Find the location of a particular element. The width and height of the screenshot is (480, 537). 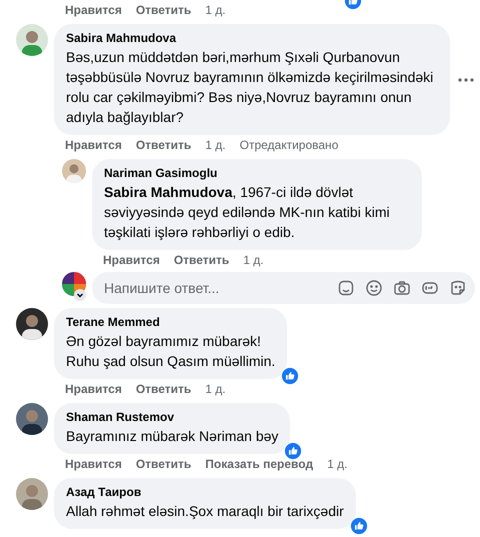

more-options-icon is located at coordinates (466, 80).